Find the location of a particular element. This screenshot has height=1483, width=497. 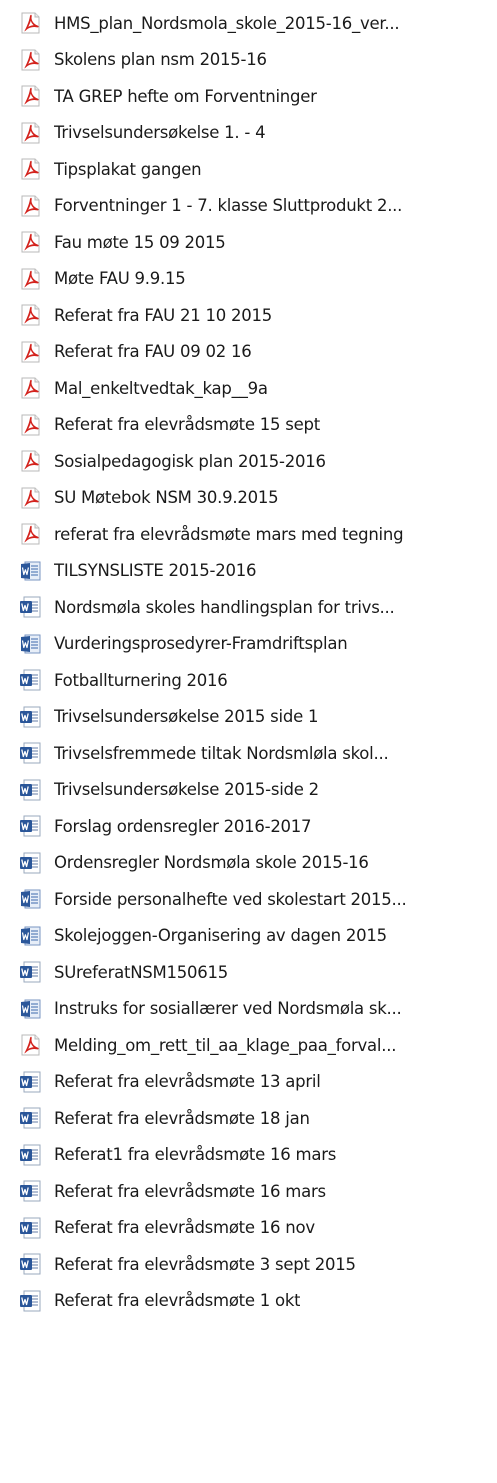

file-item: TILSYNSLISTE 2015-2016 is located at coordinates (257, 571).